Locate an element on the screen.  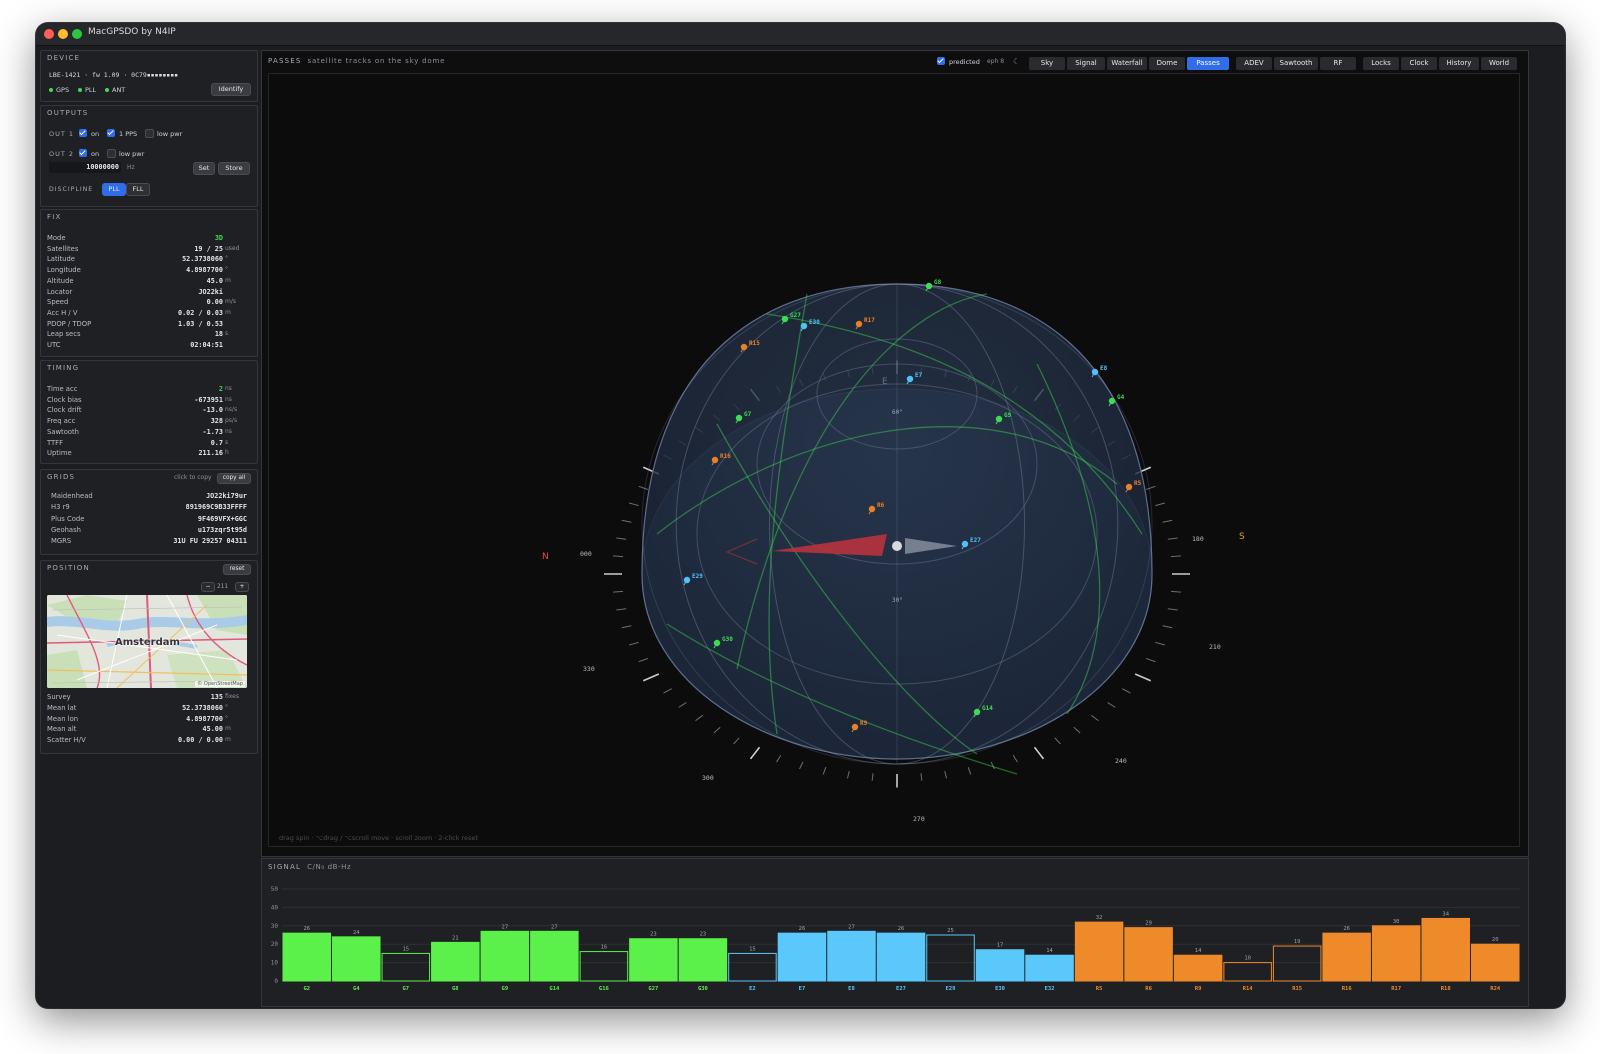
map-credit: © OpenStreetMap is located at coordinates (220, 684).